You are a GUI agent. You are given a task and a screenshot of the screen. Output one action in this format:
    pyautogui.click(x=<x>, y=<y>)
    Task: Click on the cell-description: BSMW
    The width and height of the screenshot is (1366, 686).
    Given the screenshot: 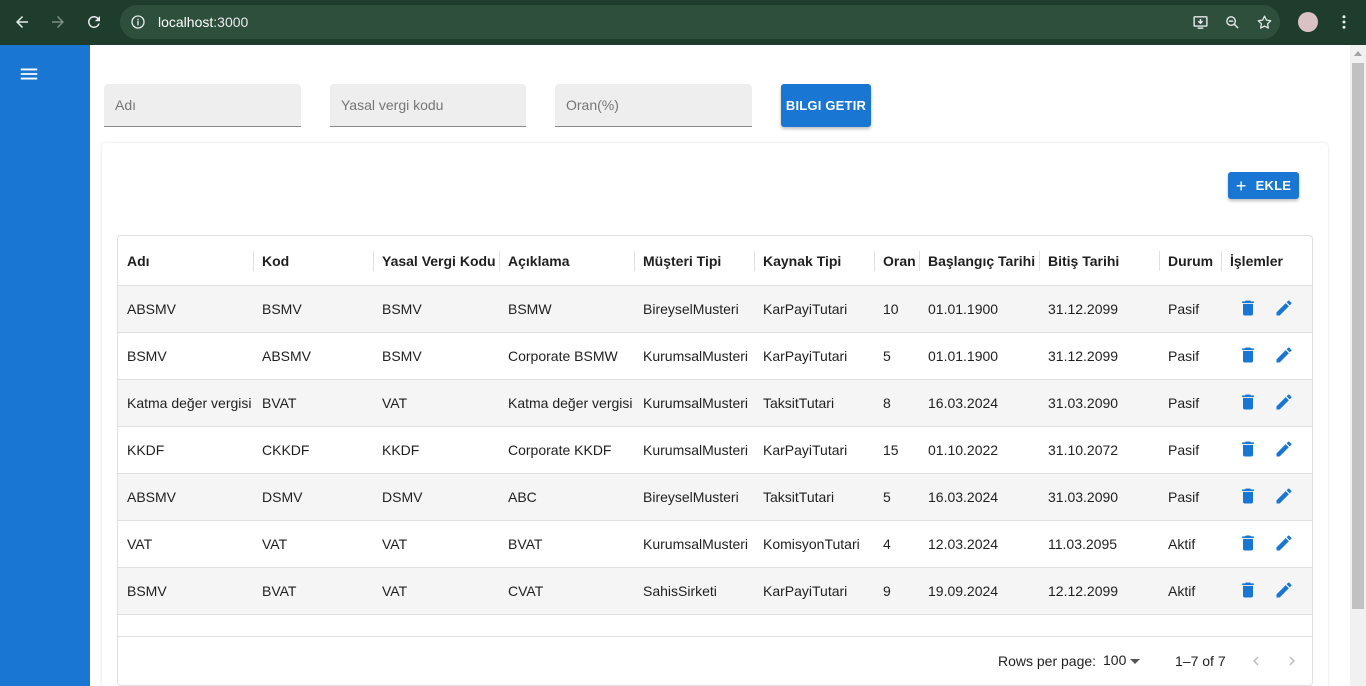 What is the action you would take?
    pyautogui.click(x=530, y=309)
    